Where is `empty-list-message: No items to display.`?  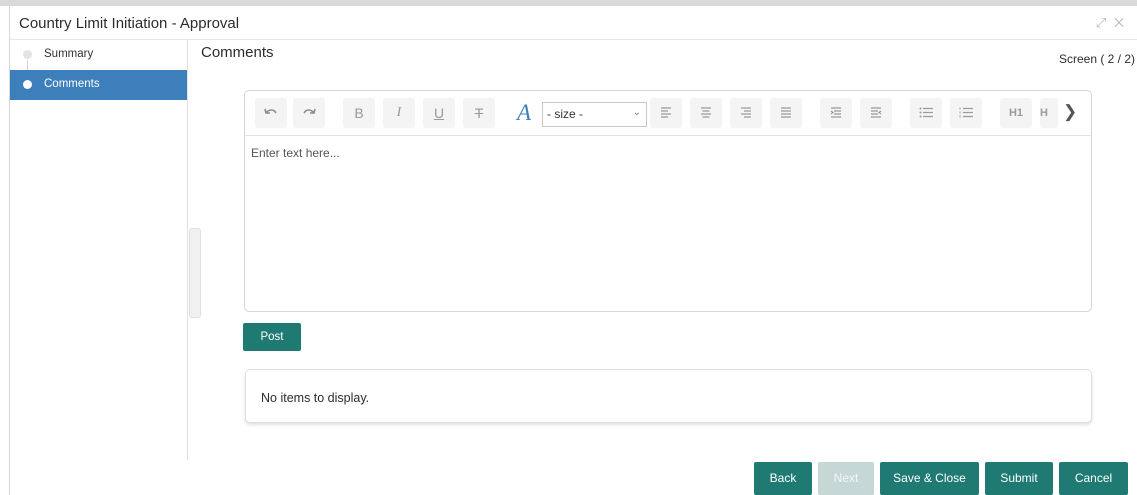 empty-list-message: No items to display. is located at coordinates (315, 398).